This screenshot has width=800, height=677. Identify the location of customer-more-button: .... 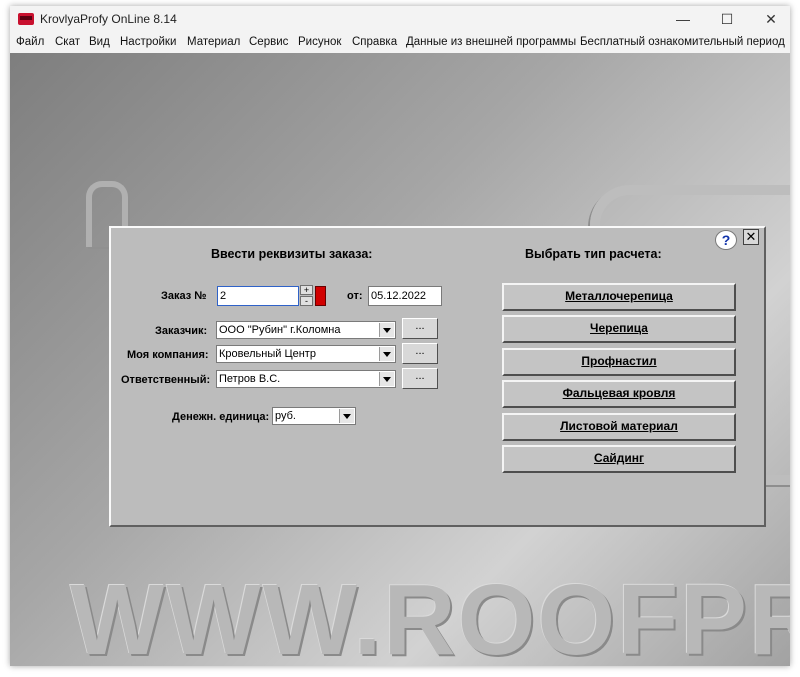
(420, 328).